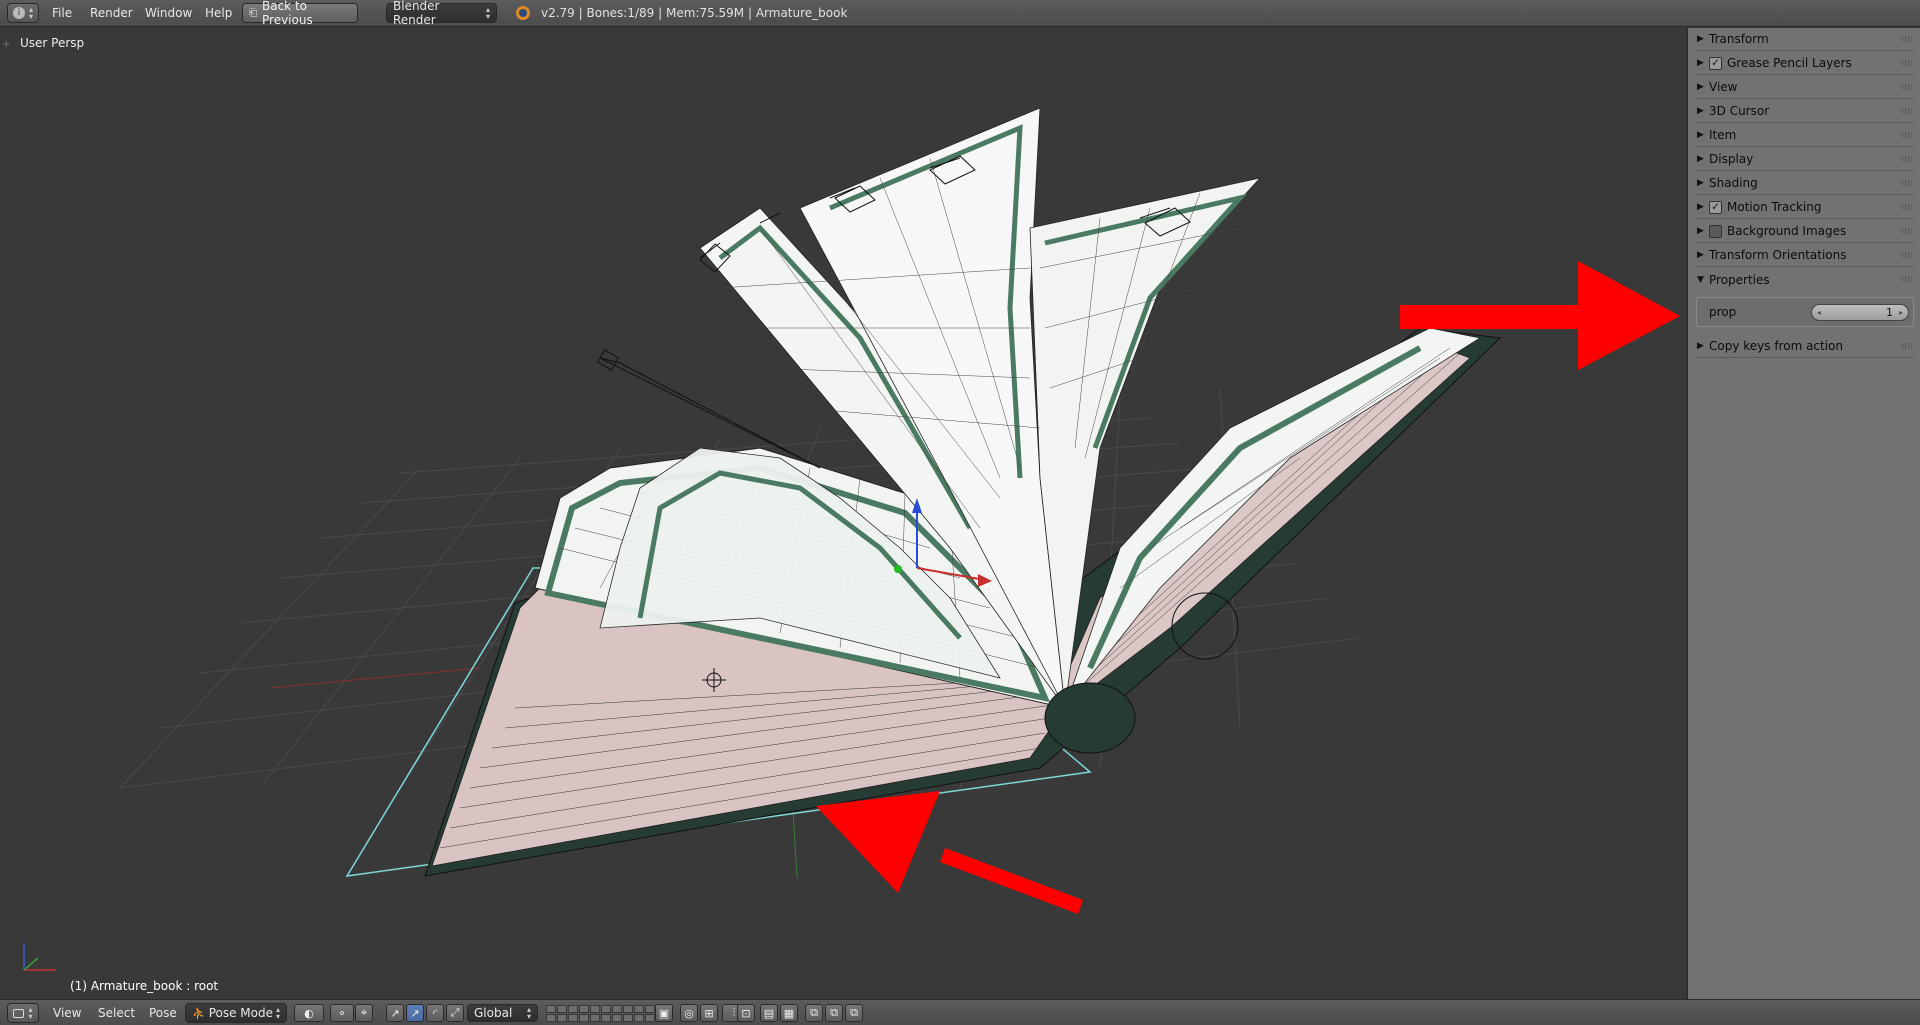 This screenshot has width=1920, height=1025. Describe the element at coordinates (789, 1013) in the screenshot. I see `render-animation-icon: ▦` at that location.